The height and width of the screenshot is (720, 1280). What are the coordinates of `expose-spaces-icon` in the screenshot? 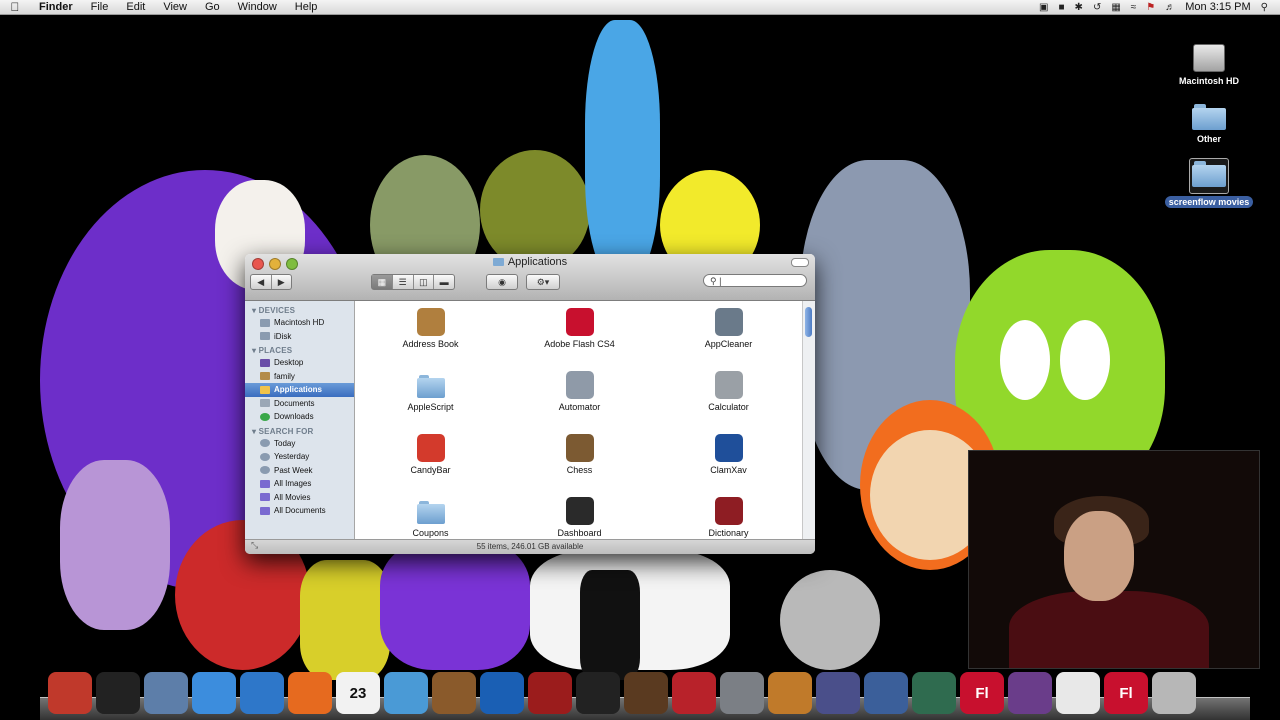 It's located at (886, 693).